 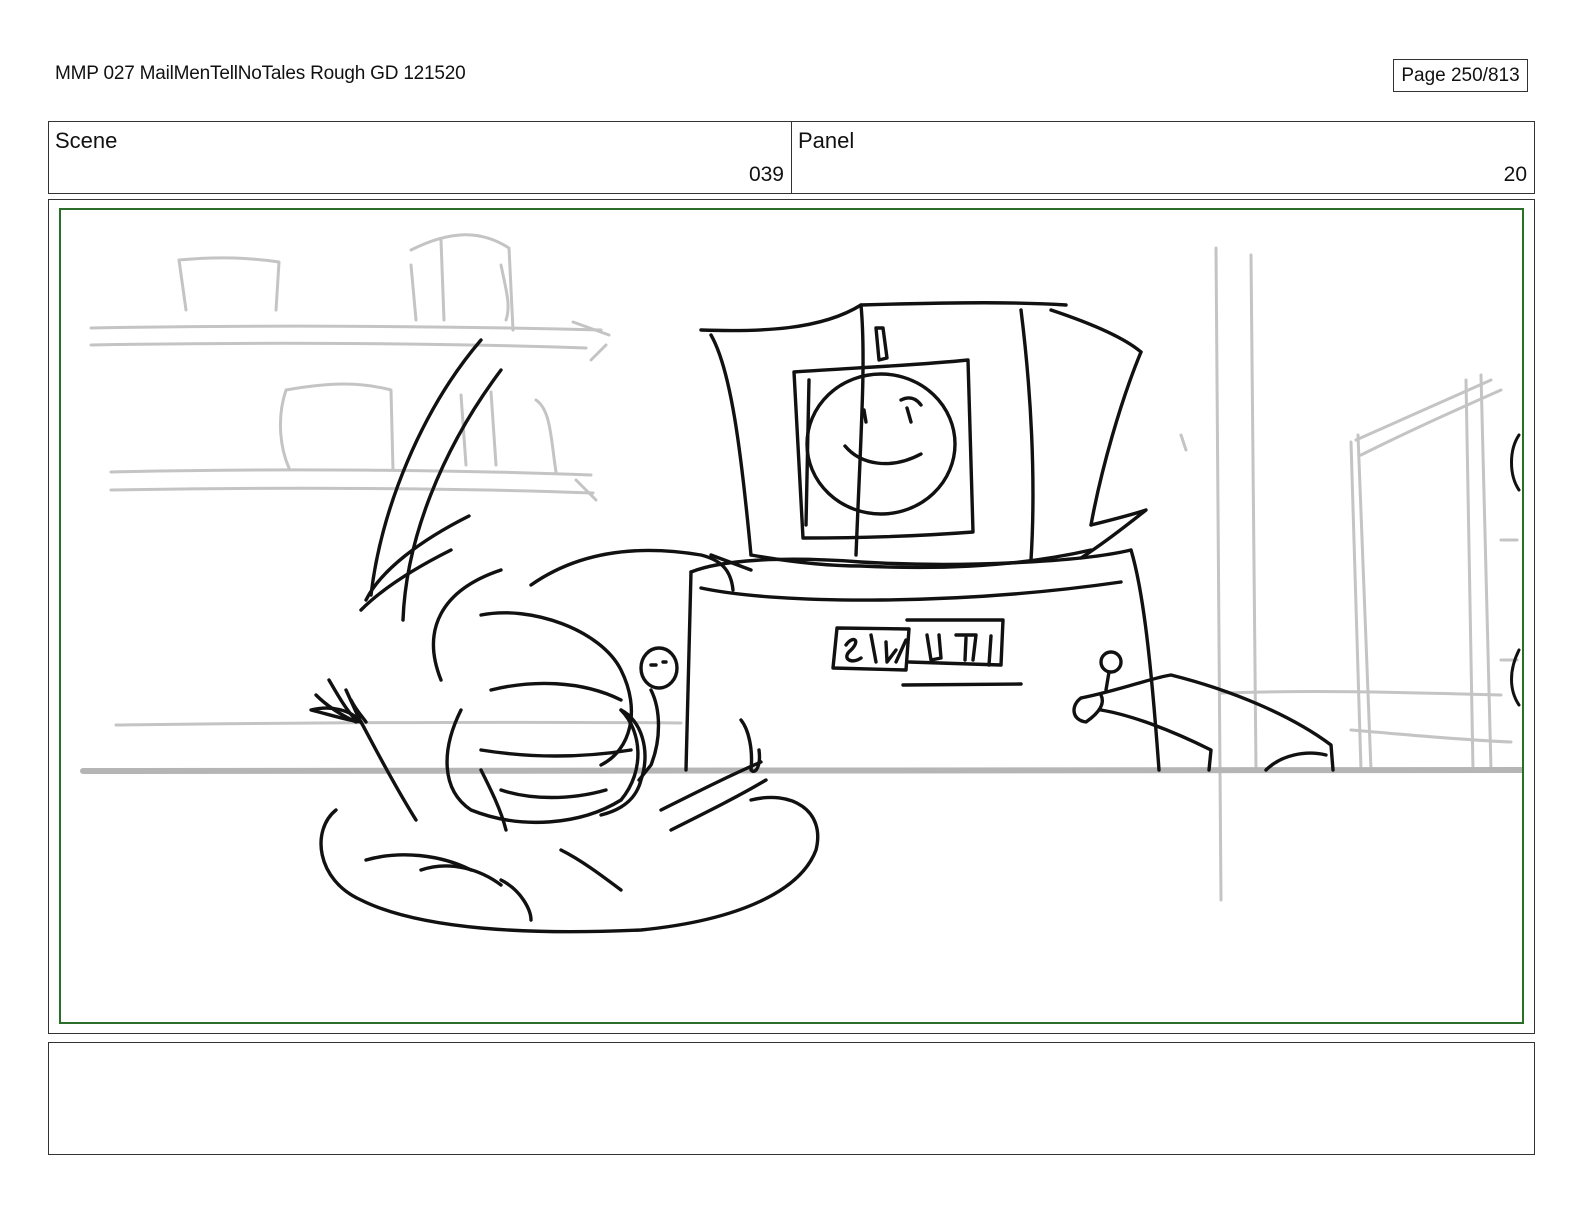 I want to click on panel-number: 20, so click(x=1515, y=174).